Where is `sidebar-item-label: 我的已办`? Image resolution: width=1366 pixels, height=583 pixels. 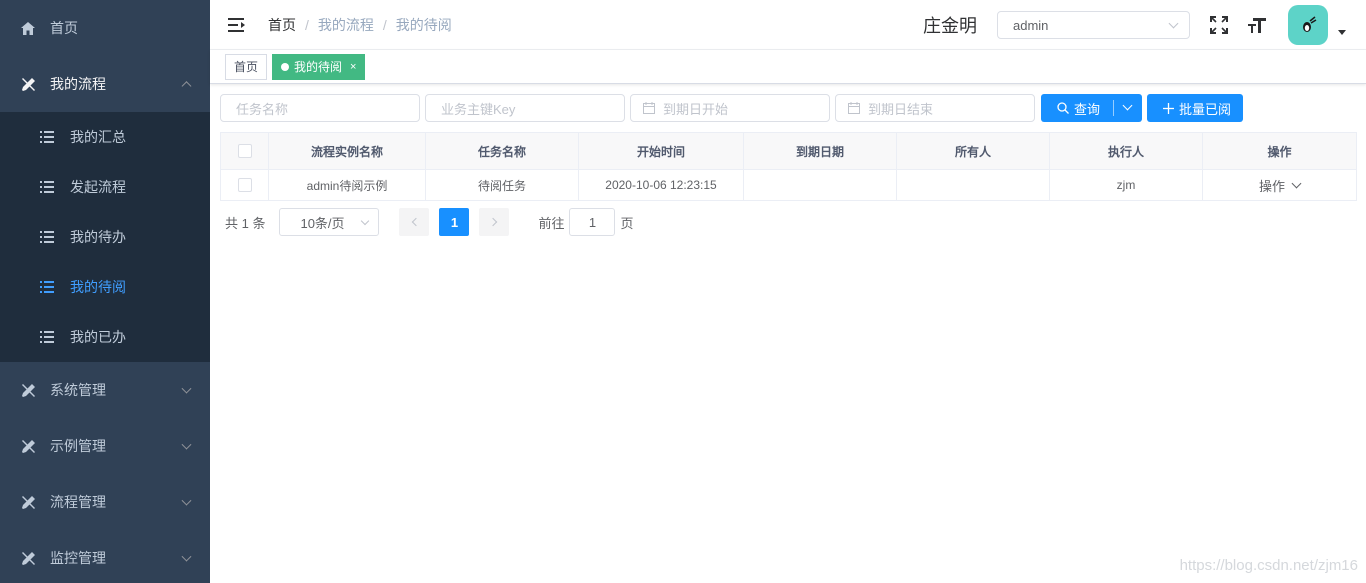 sidebar-item-label: 我的已办 is located at coordinates (98, 337).